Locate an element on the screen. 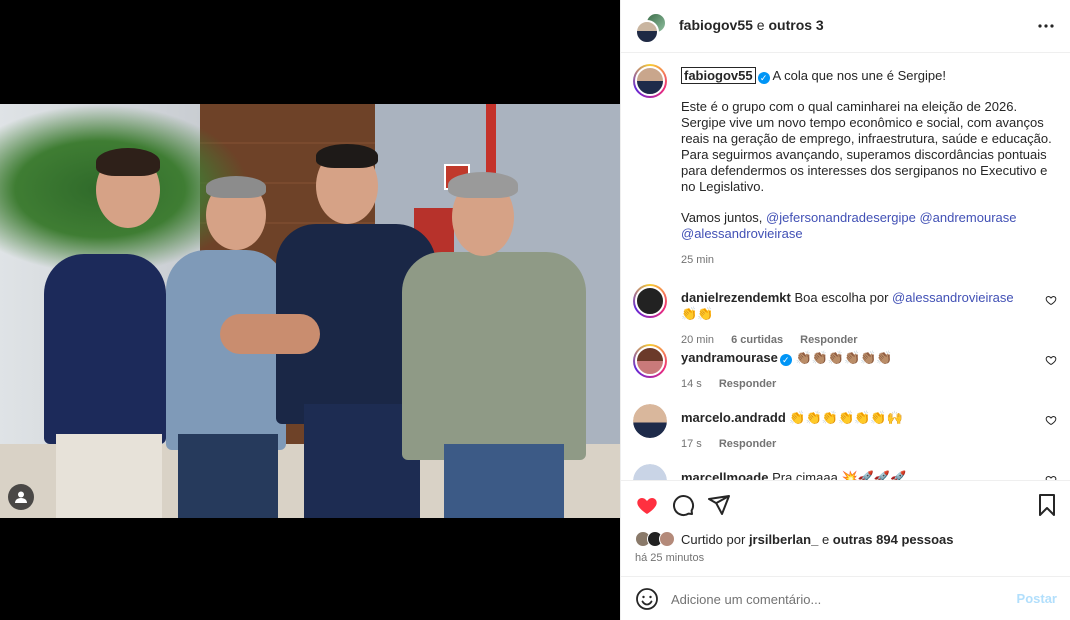  mention-link: @jefersonandradesergipe is located at coordinates (841, 217).